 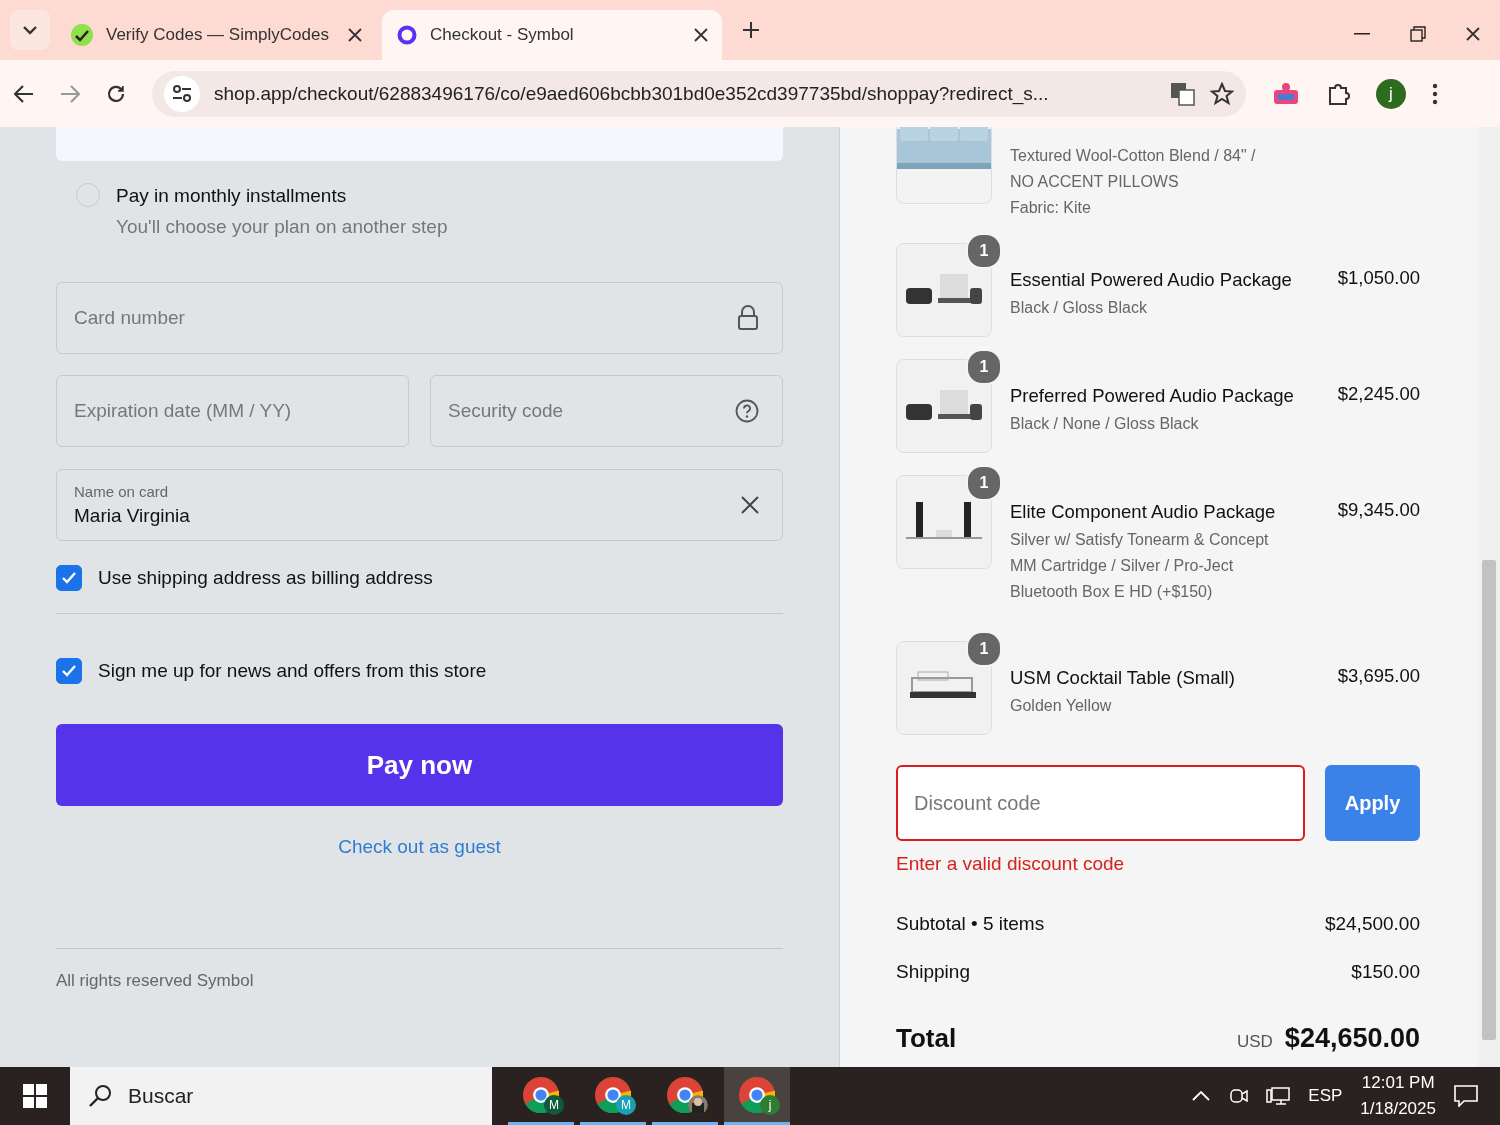 I want to click on currency-code: USD, so click(x=1254, y=1042).